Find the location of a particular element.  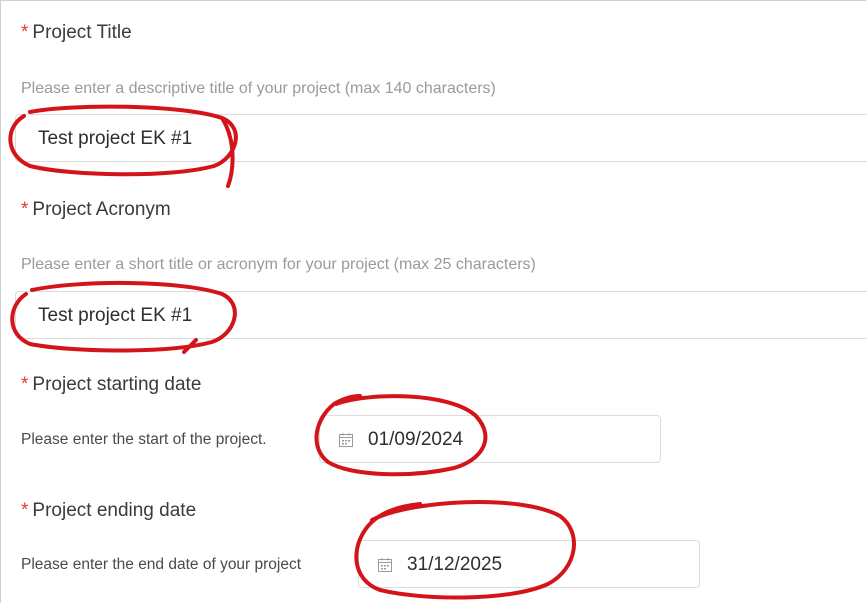

start-date-picker: 01/09/2024 is located at coordinates (490, 439).